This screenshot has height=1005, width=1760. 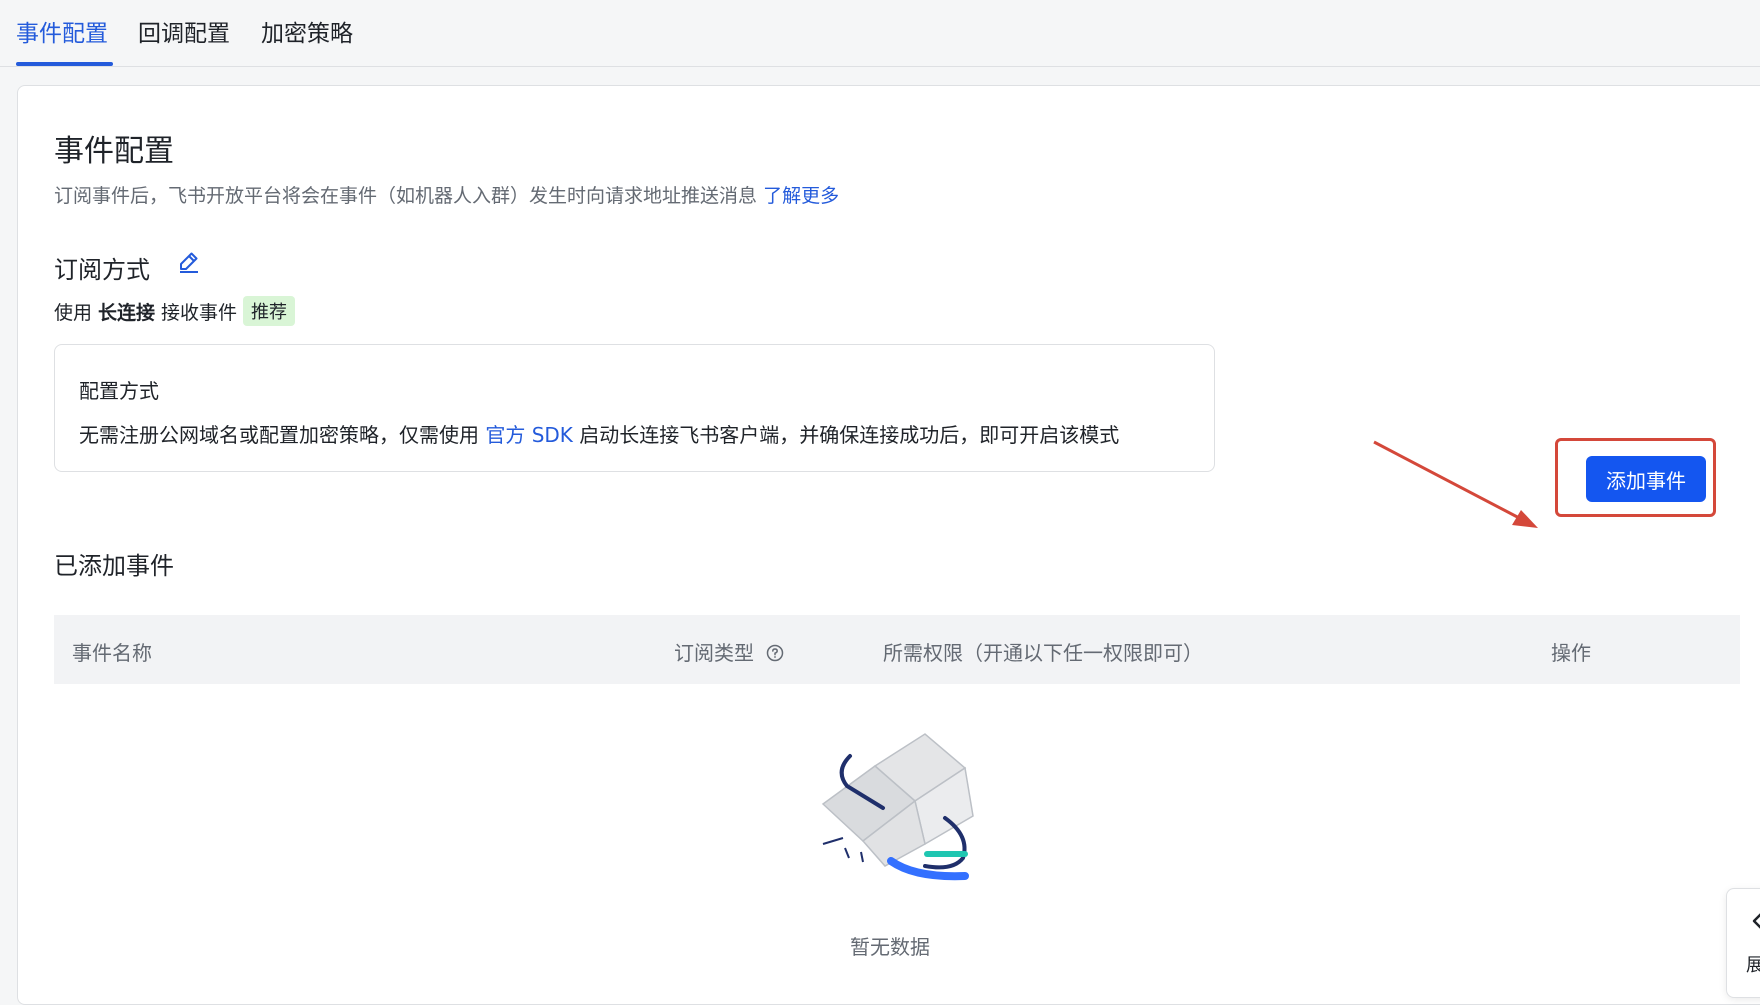 What do you see at coordinates (880, 33) in the screenshot?
I see `tab-bar: 事件配置 回调配置 加密策略` at bounding box center [880, 33].